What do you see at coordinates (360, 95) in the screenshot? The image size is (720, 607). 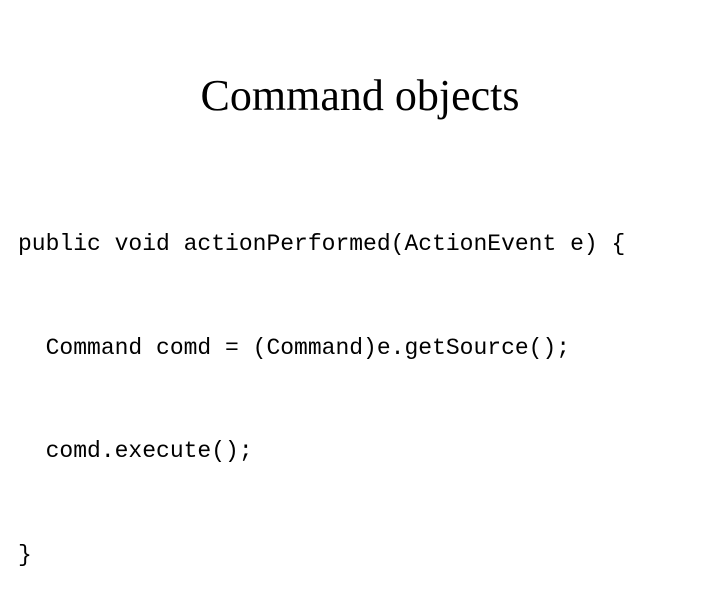 I see `slide-title: Command objects` at bounding box center [360, 95].